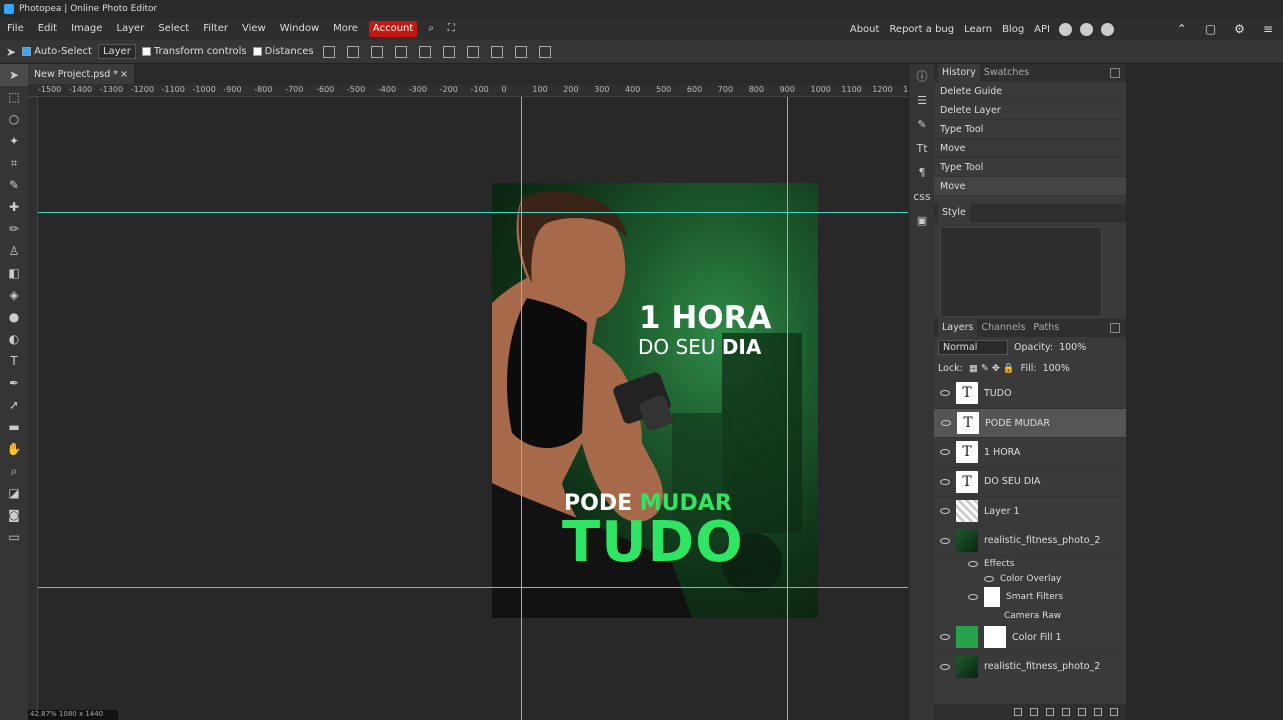 The image size is (1283, 720). Describe the element at coordinates (922, 172) in the screenshot. I see `paragraph-icon: ¶` at that location.